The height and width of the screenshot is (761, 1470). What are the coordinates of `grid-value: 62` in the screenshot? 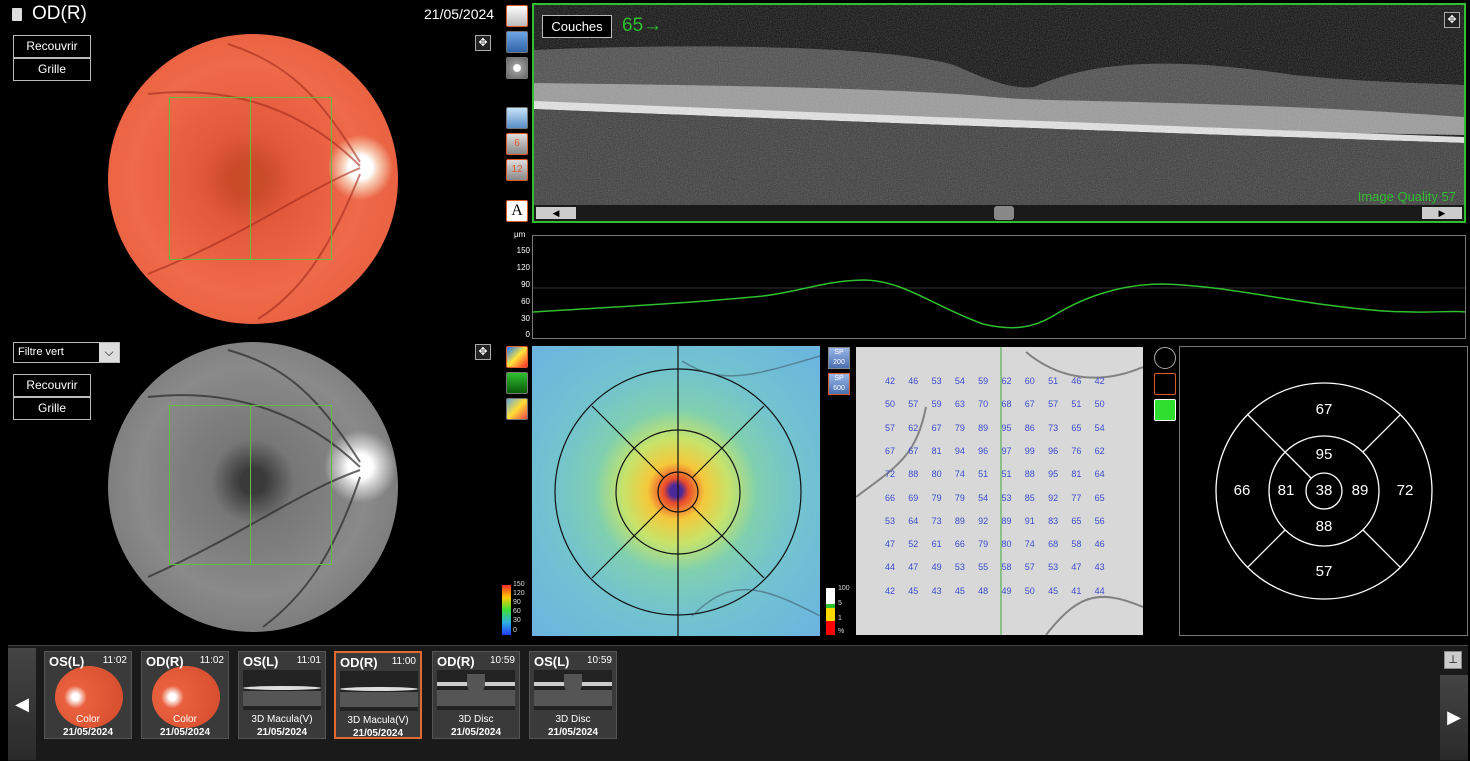 It's located at (1099, 450).